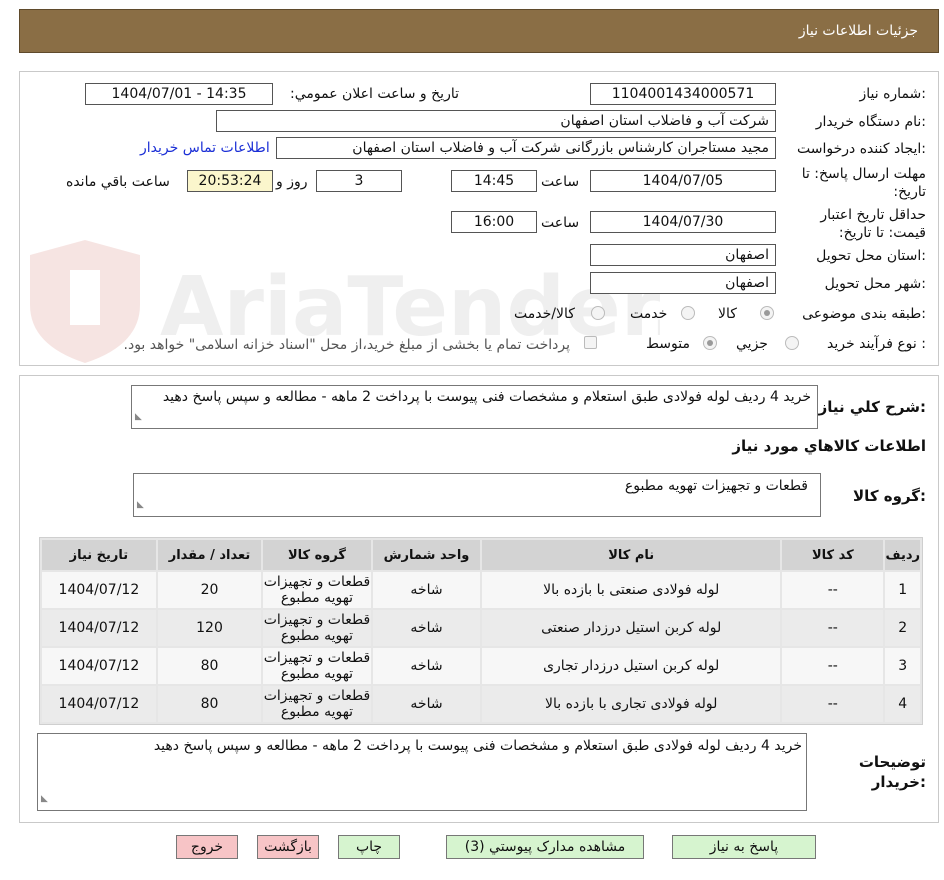  Describe the element at coordinates (688, 313) in the screenshot. I see `category-radio-service` at that location.